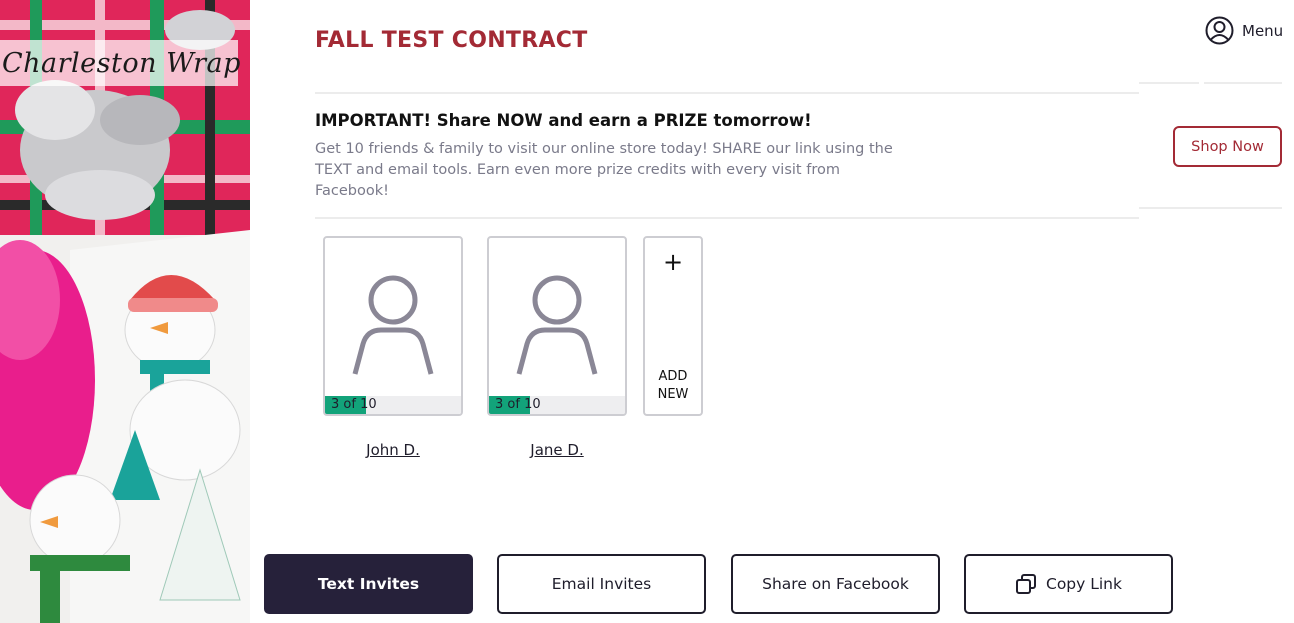 Image resolution: width=1294 pixels, height=623 pixels. What do you see at coordinates (393, 450) in the screenshot?
I see `member-name-link: John D.` at bounding box center [393, 450].